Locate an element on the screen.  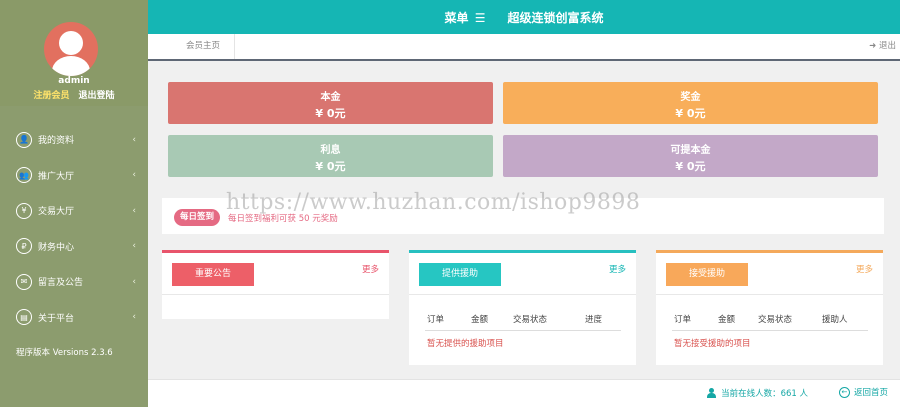
provide-table-header: 订单 金额 交易状态 进度 is located at coordinates (523, 321).